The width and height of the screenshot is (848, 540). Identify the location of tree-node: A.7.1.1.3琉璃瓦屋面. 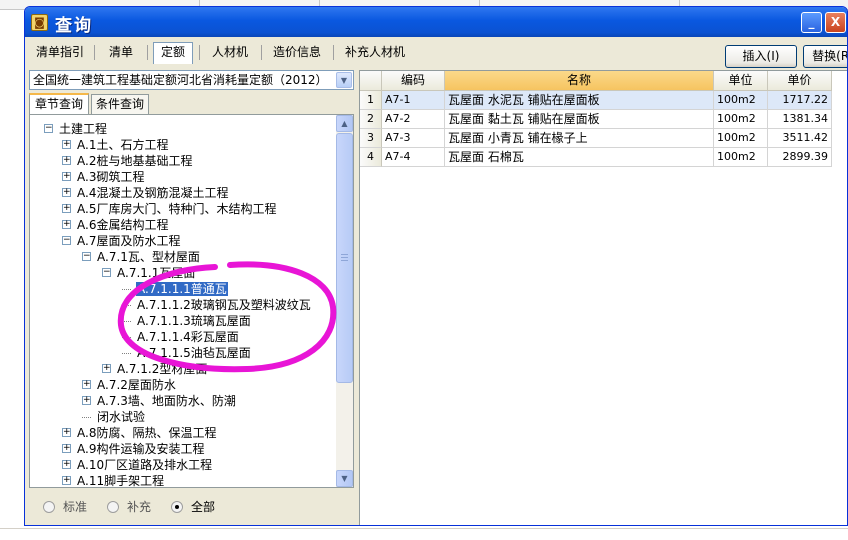
(187, 321).